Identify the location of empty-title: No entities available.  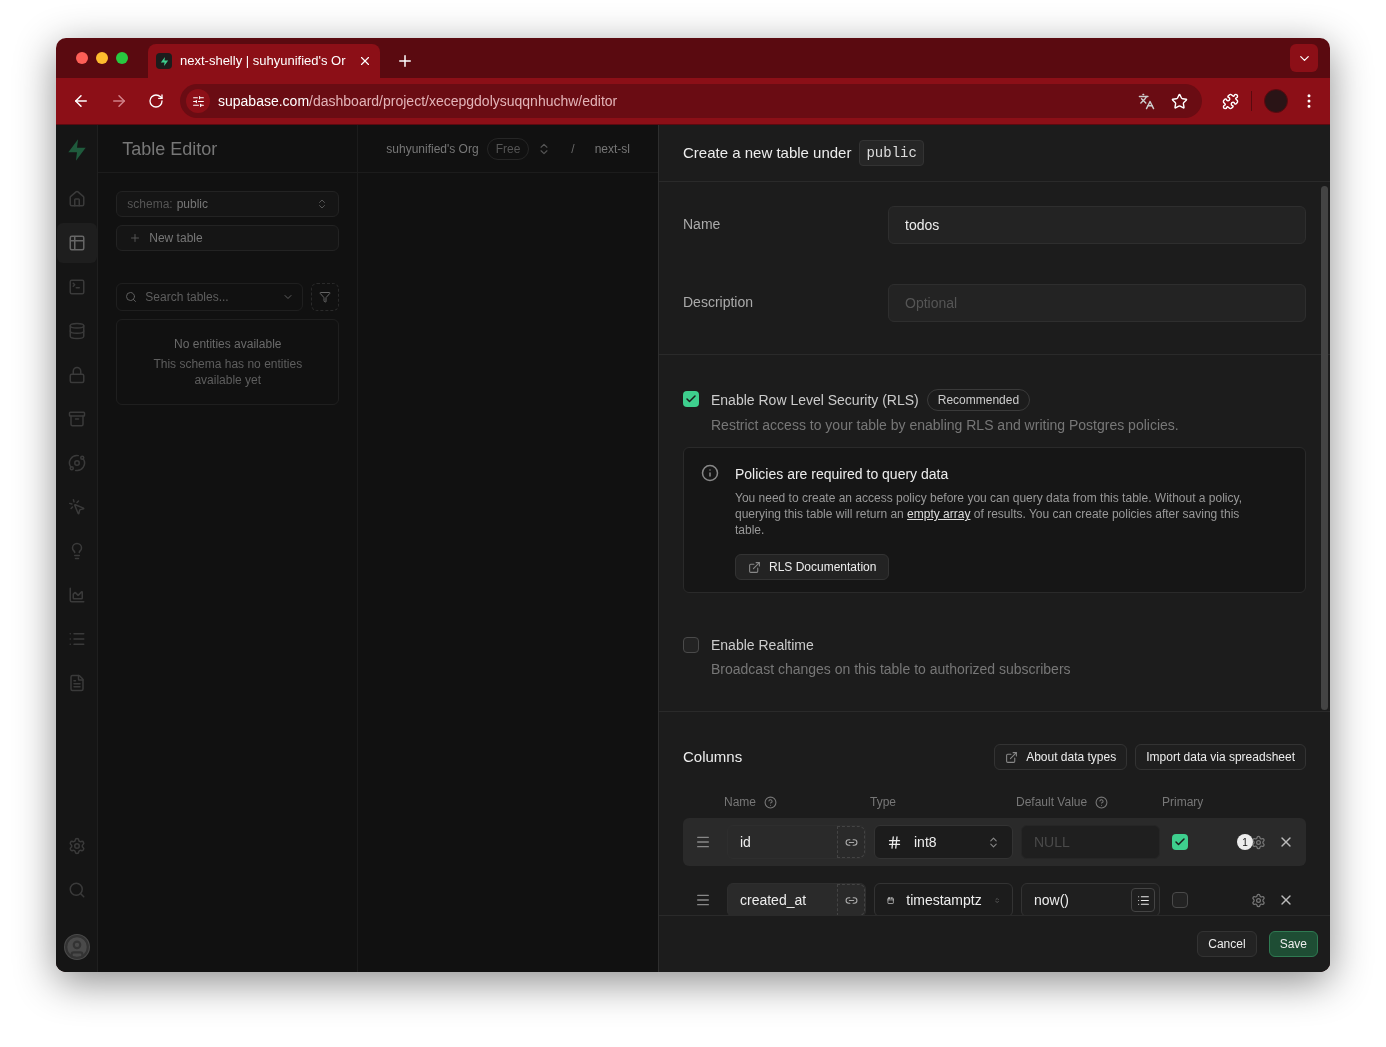
(228, 344).